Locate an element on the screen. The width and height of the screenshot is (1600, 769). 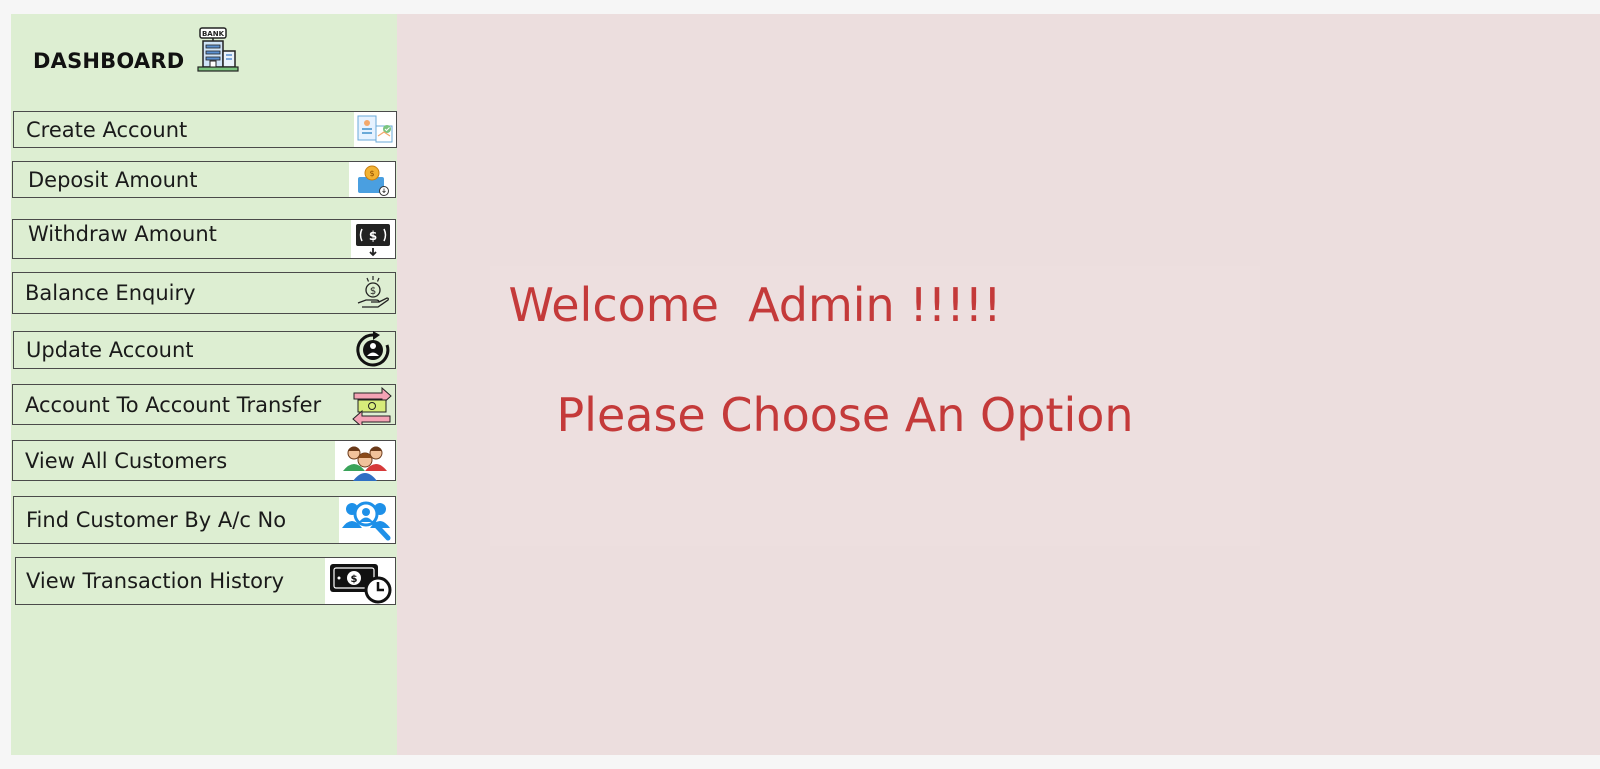
find-customer-label: Find Customer By A/c No is located at coordinates (156, 520).